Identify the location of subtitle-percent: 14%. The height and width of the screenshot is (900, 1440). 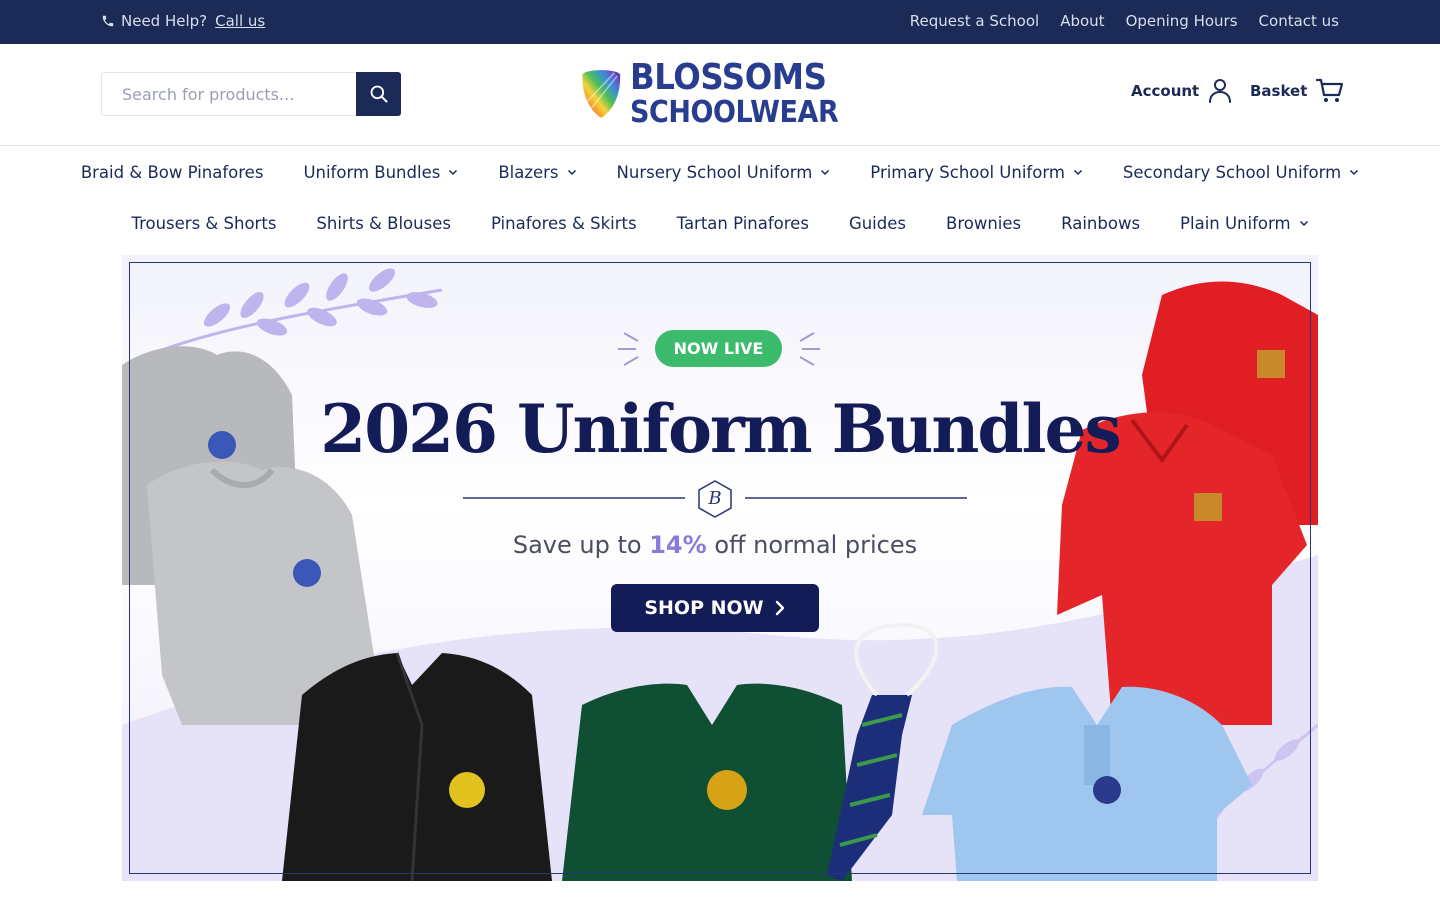
(678, 545).